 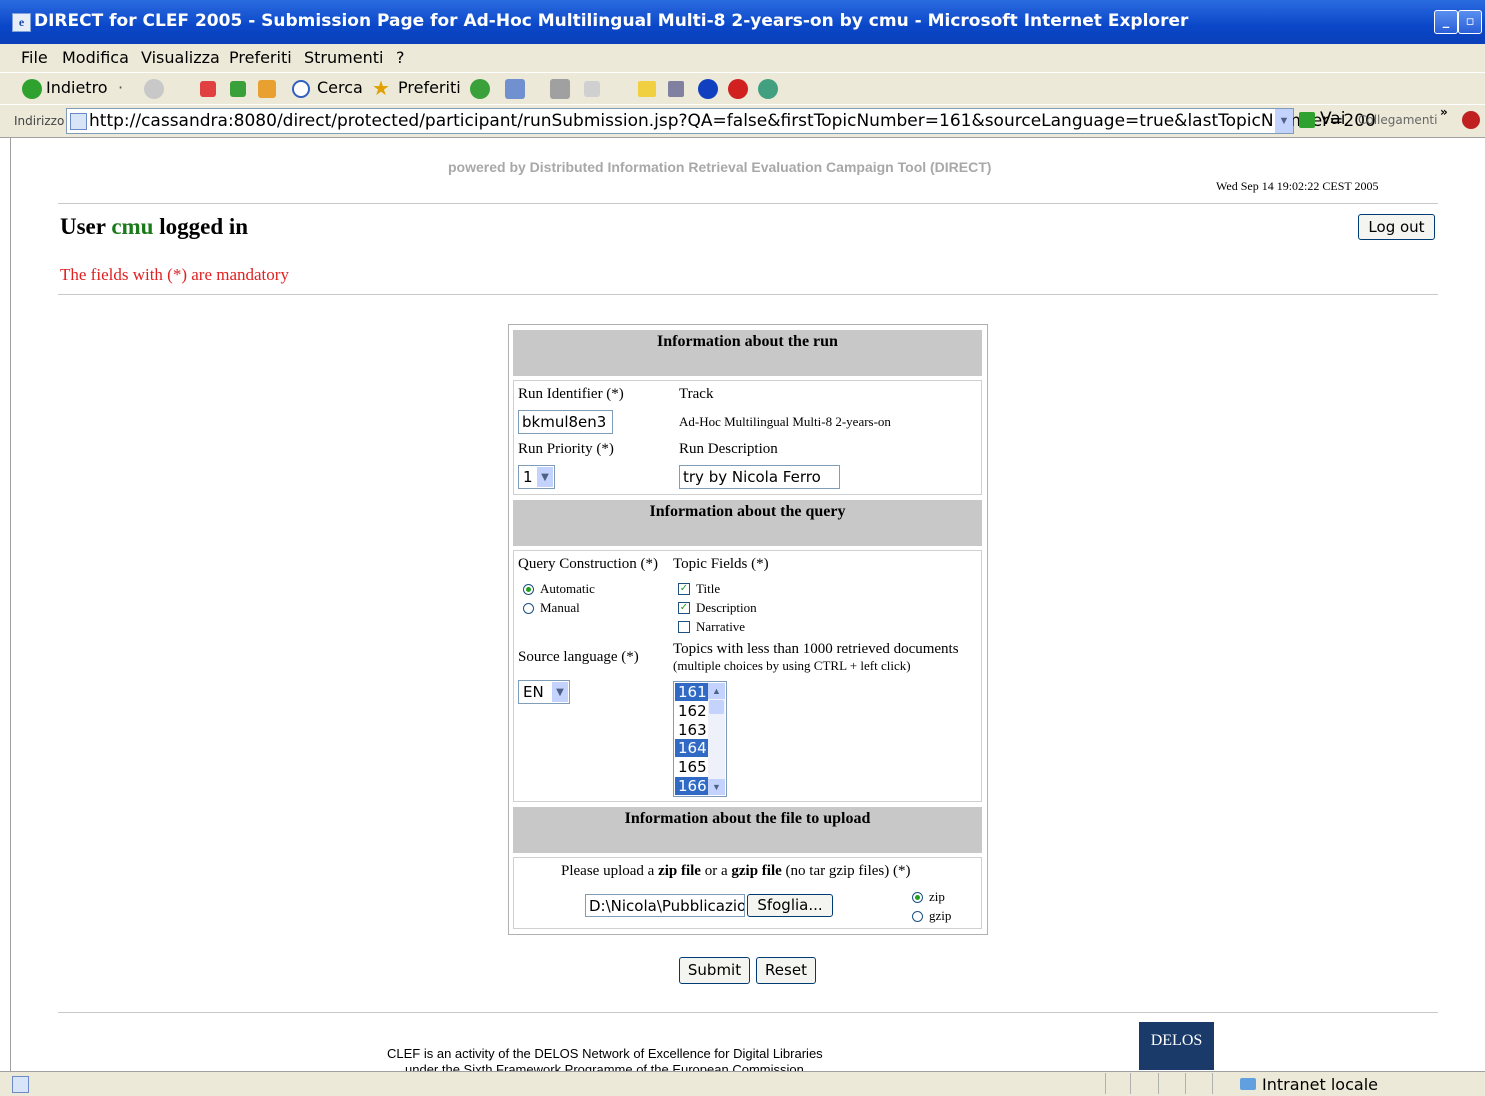 What do you see at coordinates (716, 871) in the screenshot?
I see `instr-part: or a` at bounding box center [716, 871].